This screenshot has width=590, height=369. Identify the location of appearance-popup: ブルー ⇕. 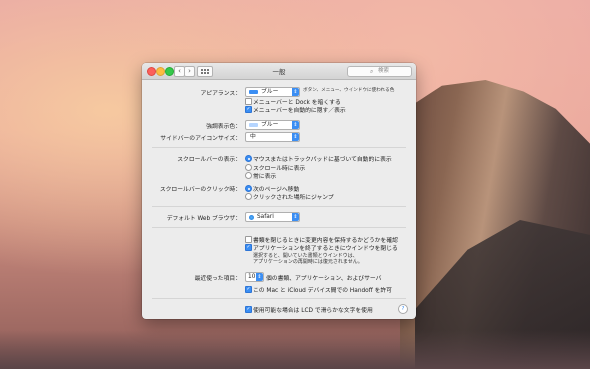
(272, 92).